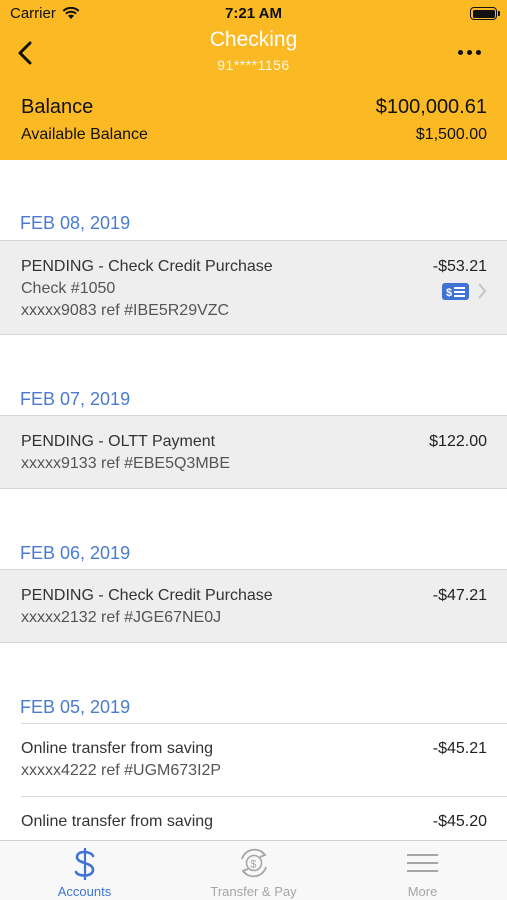 The width and height of the screenshot is (507, 900). I want to click on transaction-reference: xxxxx9083 ref #IBE5R29VZC, so click(125, 310).